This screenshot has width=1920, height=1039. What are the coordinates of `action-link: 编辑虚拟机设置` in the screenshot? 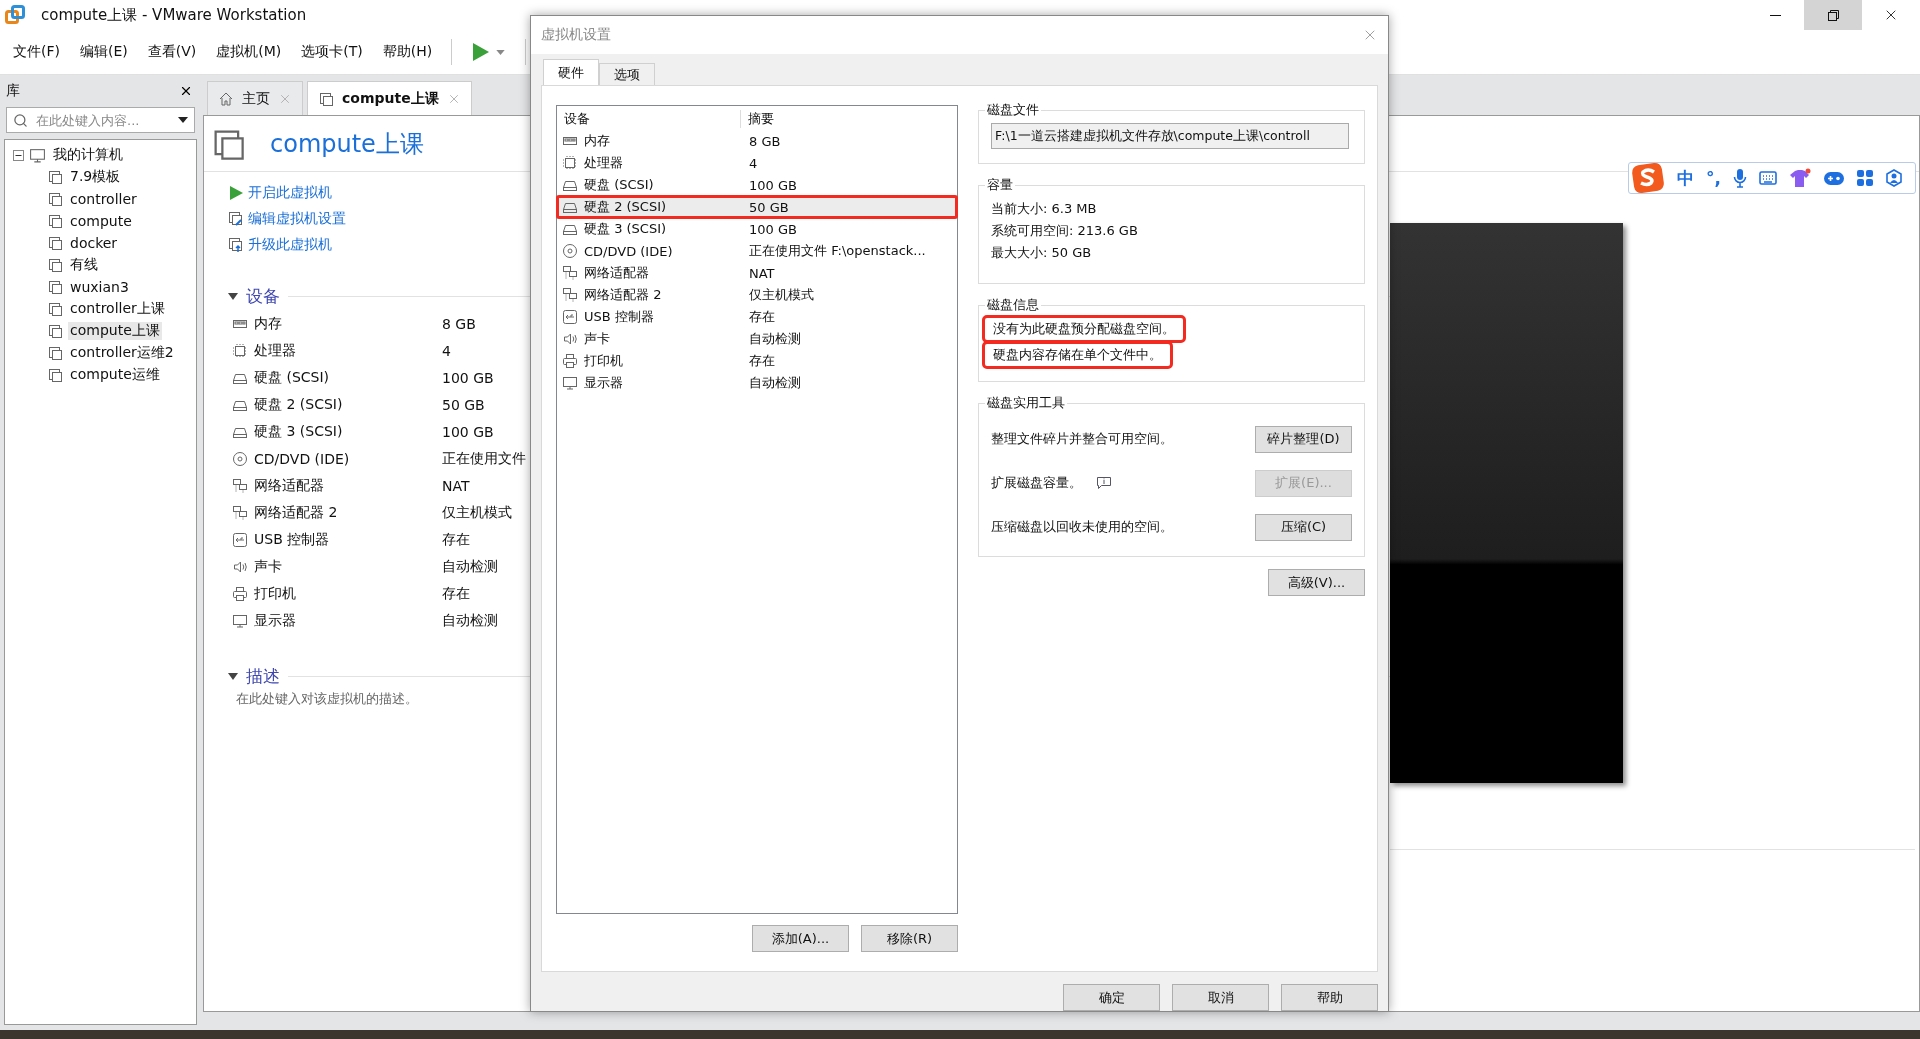 It's located at (297, 219).